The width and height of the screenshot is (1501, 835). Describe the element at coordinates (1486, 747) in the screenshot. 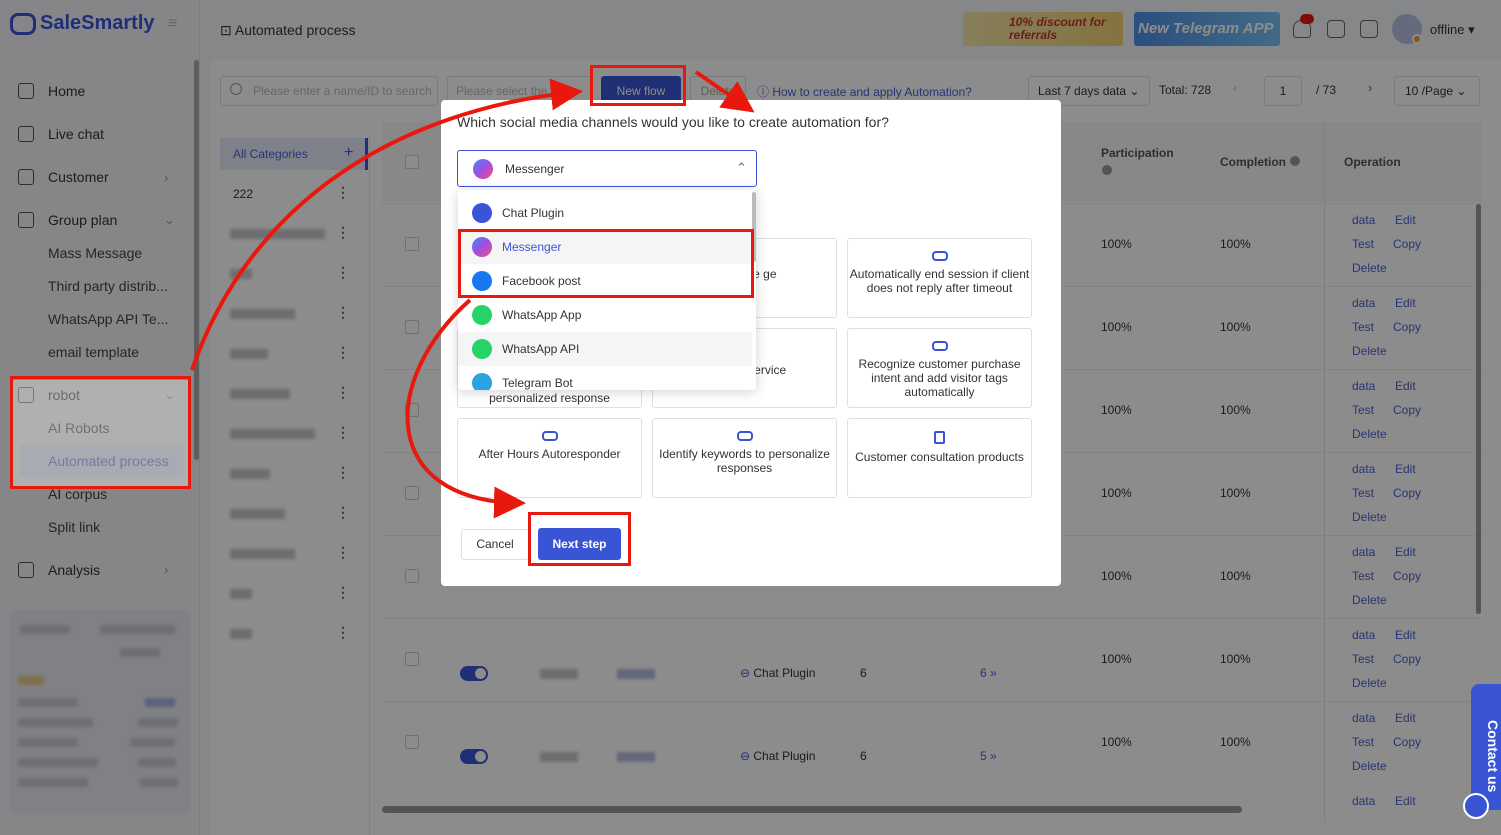

I see `contact-us-button: Contact us` at that location.